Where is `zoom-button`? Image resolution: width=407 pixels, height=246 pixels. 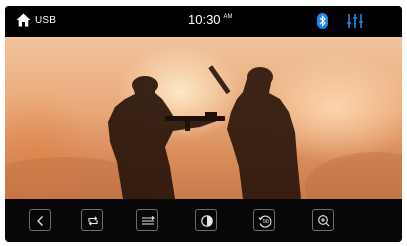 zoom-button is located at coordinates (323, 220).